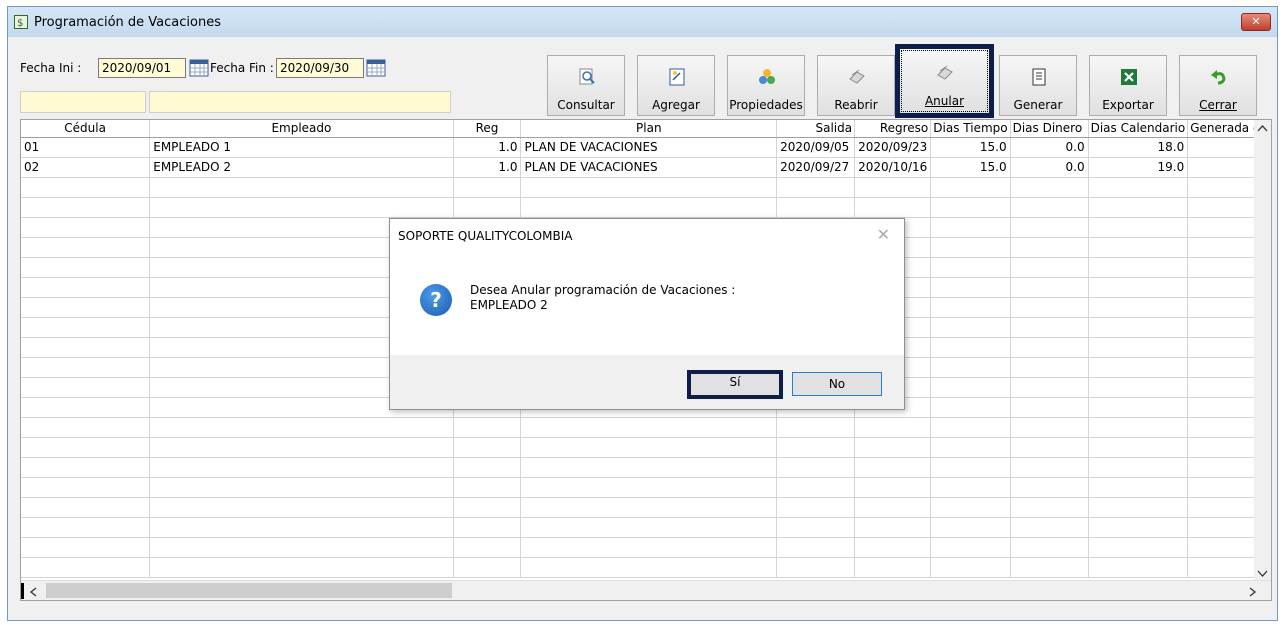  I want to click on fecha-ini-input: 2020/09/01, so click(142, 68).